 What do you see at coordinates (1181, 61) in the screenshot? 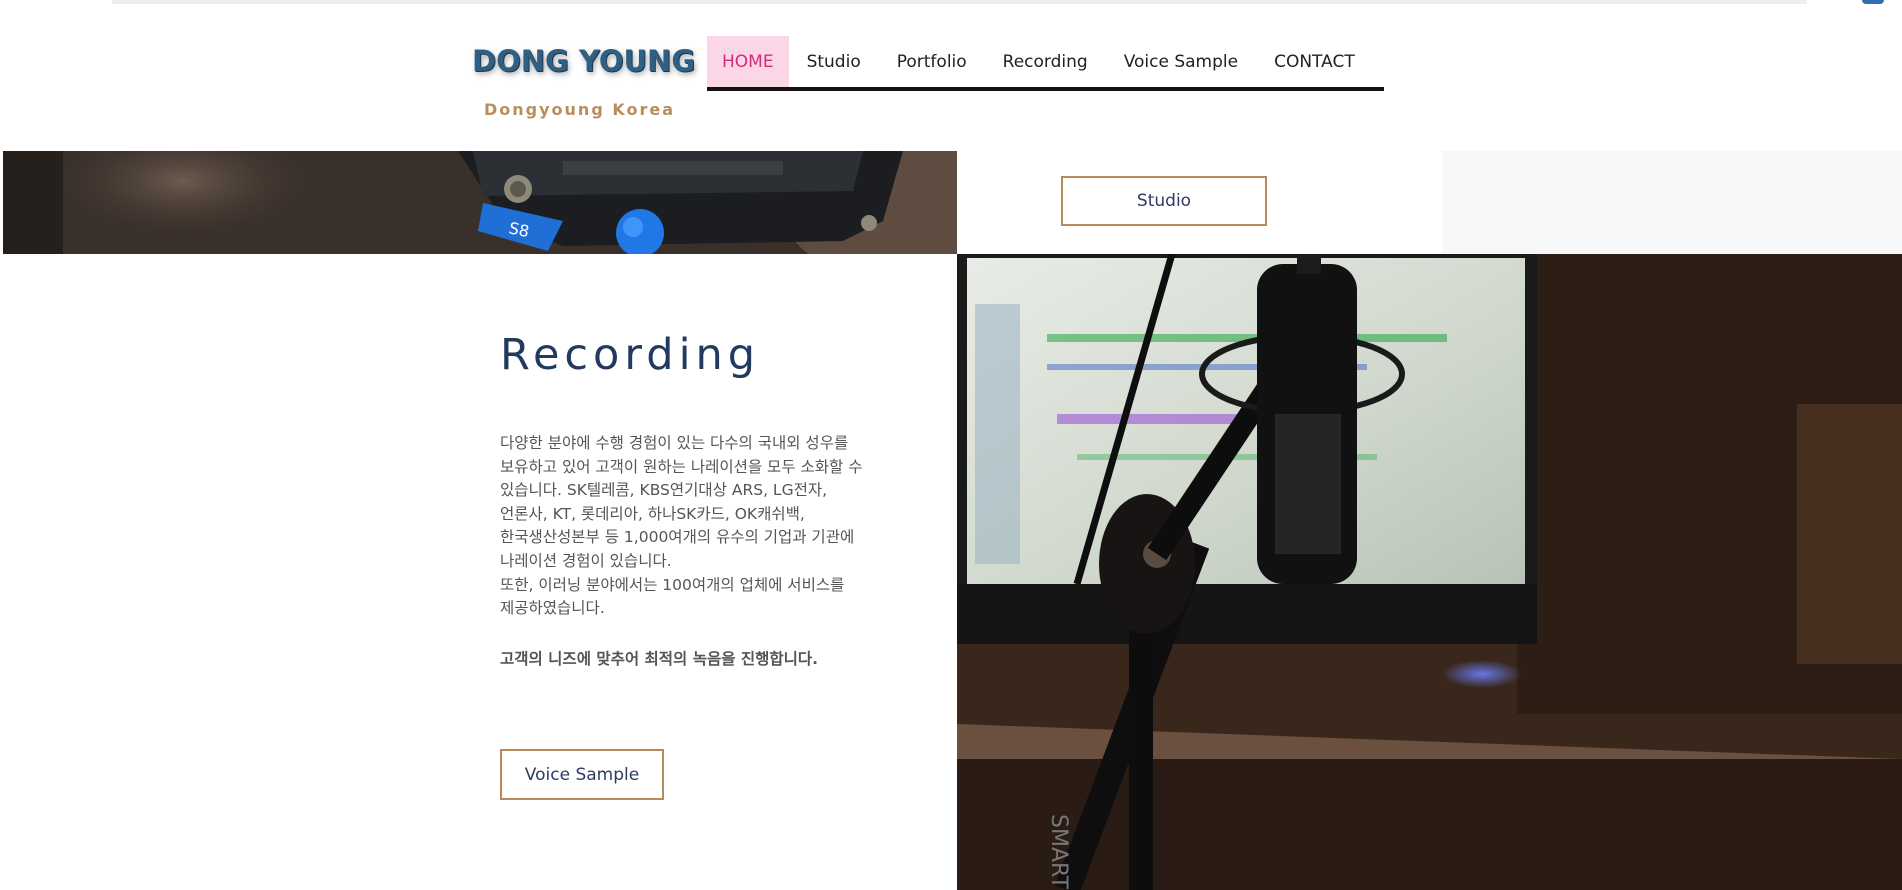
I see `nav-item-voice-sample: Voice Sample` at bounding box center [1181, 61].